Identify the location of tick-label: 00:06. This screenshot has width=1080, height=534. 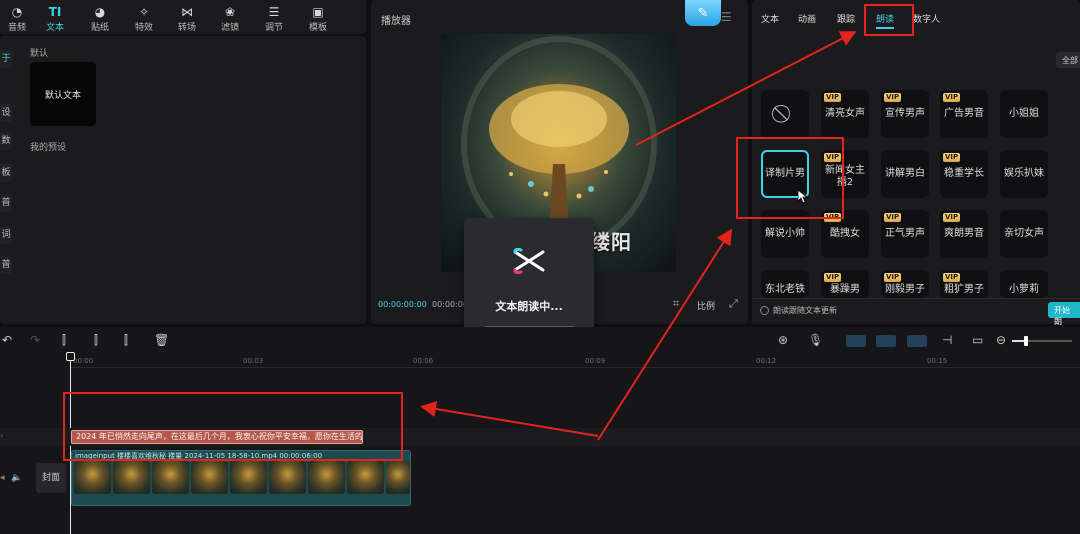
(423, 361).